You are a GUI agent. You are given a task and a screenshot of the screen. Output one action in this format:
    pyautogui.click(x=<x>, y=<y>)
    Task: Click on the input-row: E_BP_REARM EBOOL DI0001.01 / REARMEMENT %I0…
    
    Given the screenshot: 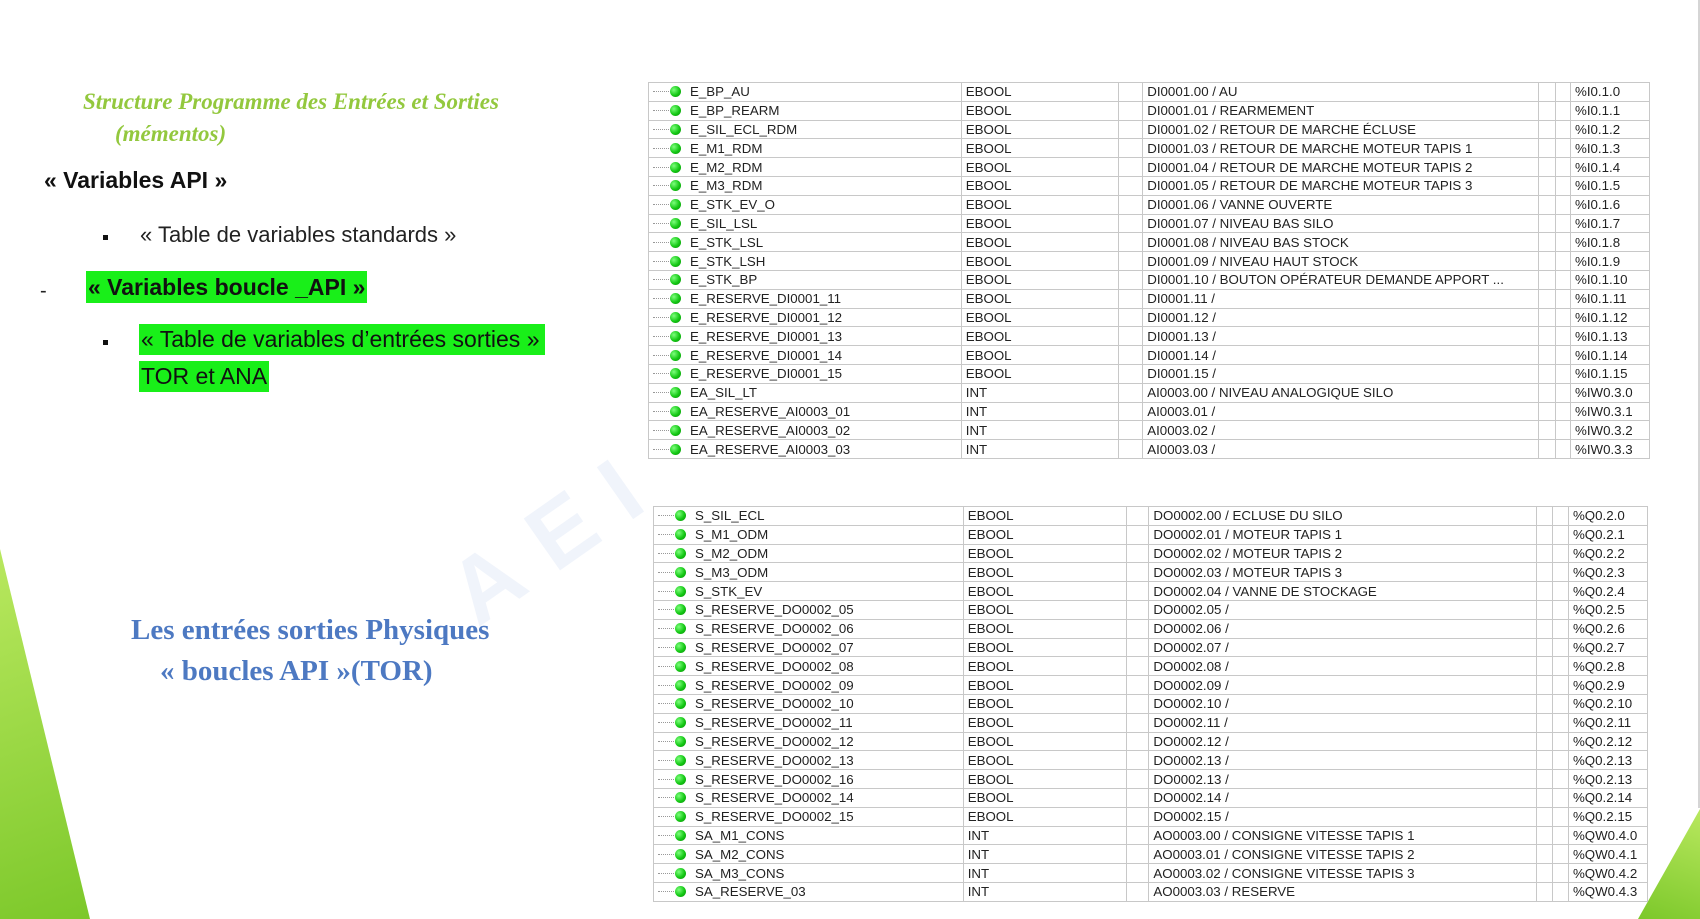 What is the action you would take?
    pyautogui.click(x=1149, y=110)
    